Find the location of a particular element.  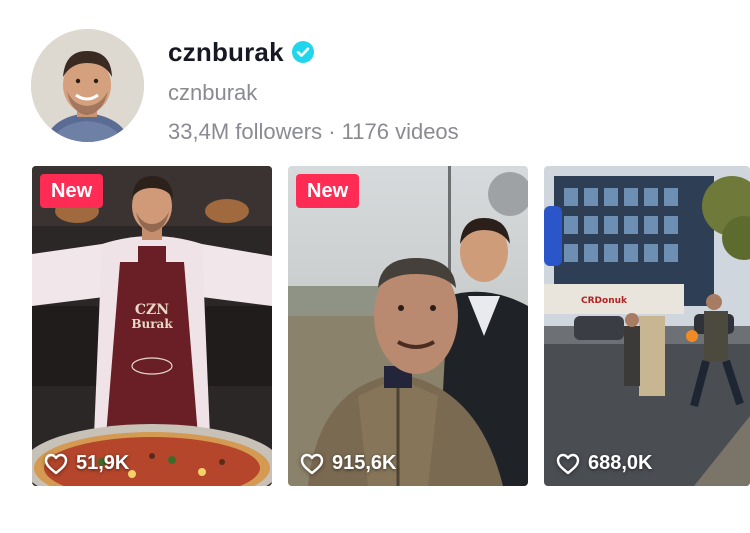

apron-logo: CZN is located at coordinates (152, 310).